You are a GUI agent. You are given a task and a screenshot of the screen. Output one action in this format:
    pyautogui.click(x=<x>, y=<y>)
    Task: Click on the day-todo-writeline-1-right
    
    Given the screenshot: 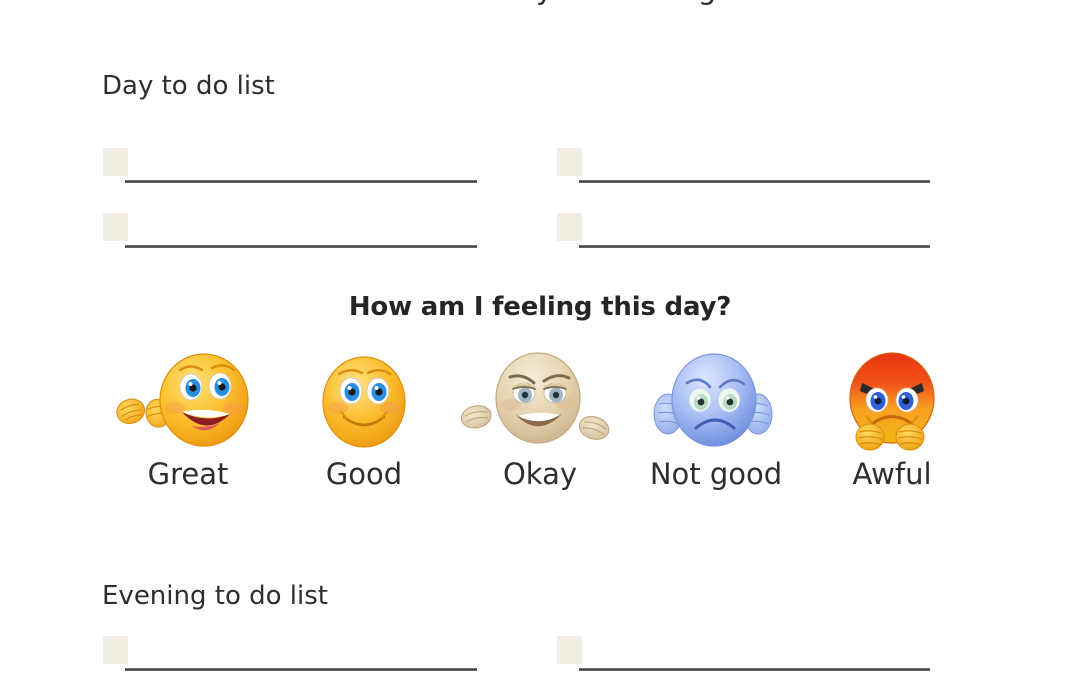 What is the action you would take?
    pyautogui.click(x=754, y=181)
    